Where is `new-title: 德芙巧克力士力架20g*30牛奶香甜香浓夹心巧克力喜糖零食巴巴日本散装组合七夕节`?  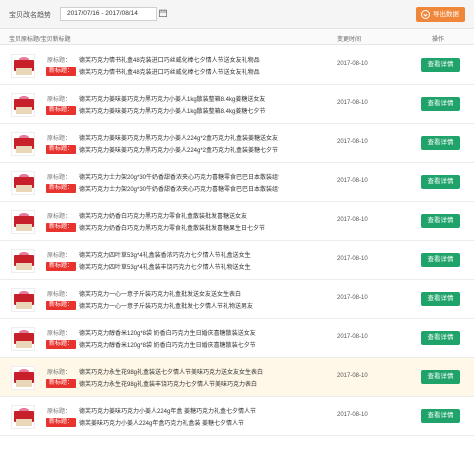
new-title: 德芙巧克力士力架20g*30牛奶香甜香浓夹心巧克力喜糖零食巴巴日本散装组合七夕节 is located at coordinates (179, 188).